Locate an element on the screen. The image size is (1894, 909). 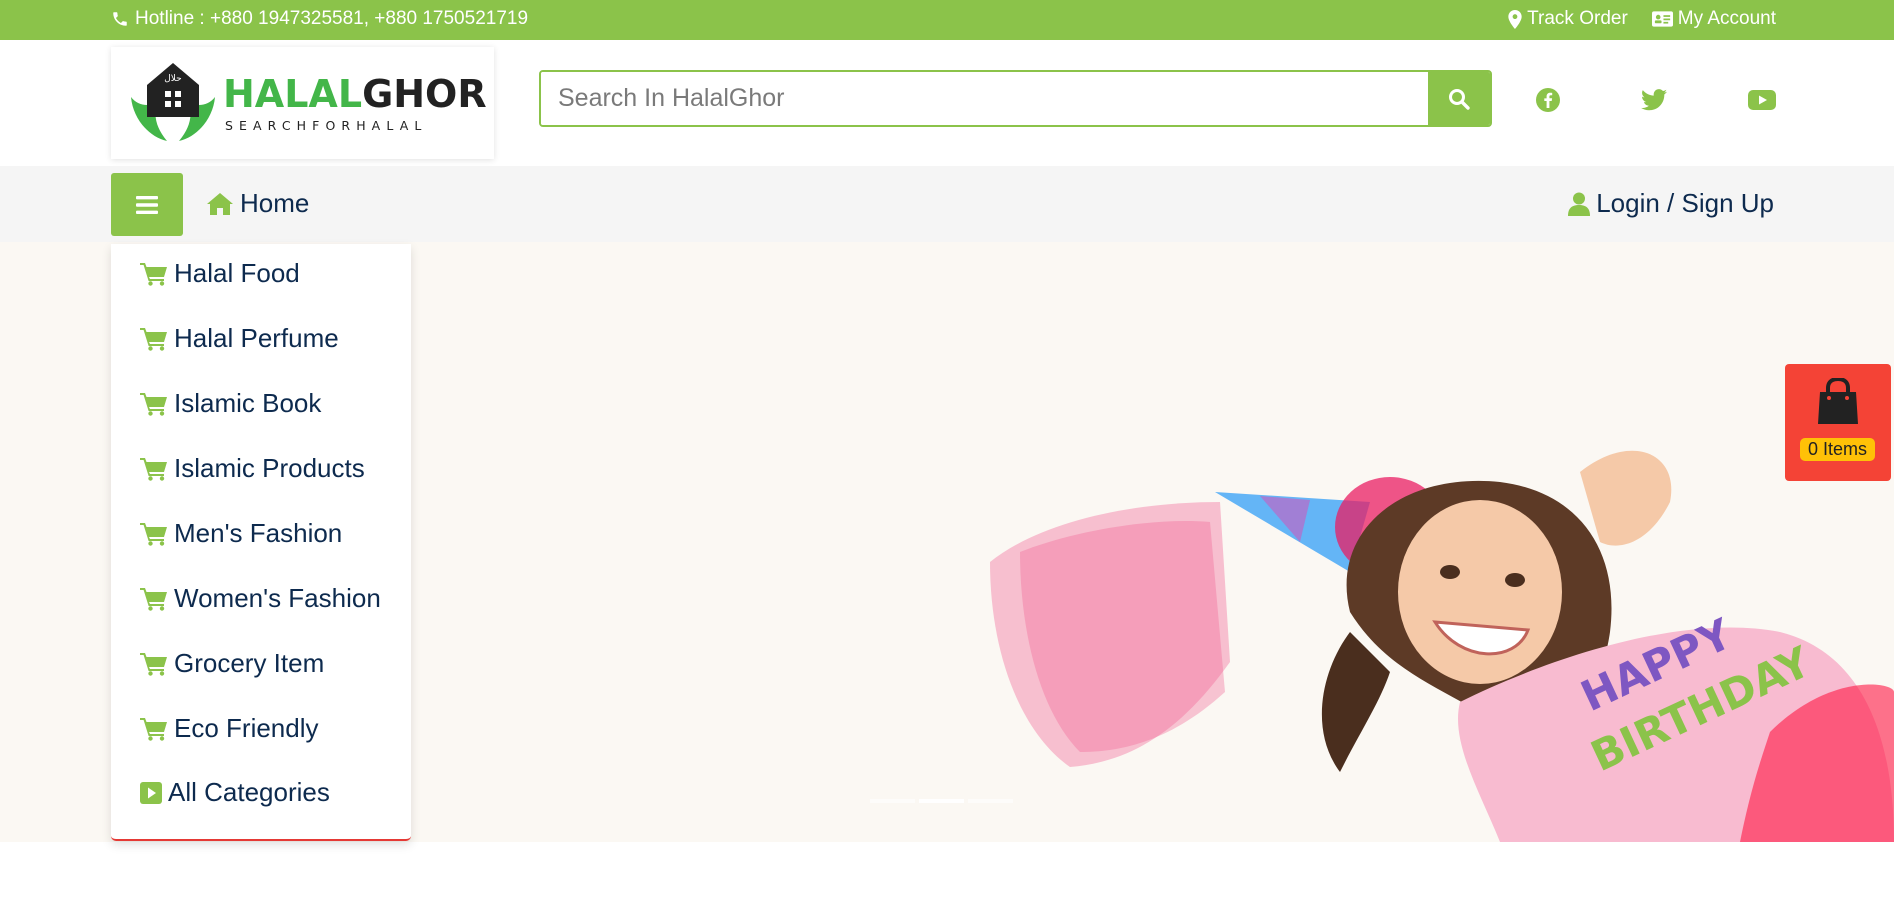
category-item-halal-food: Halal Food is located at coordinates (220, 273).